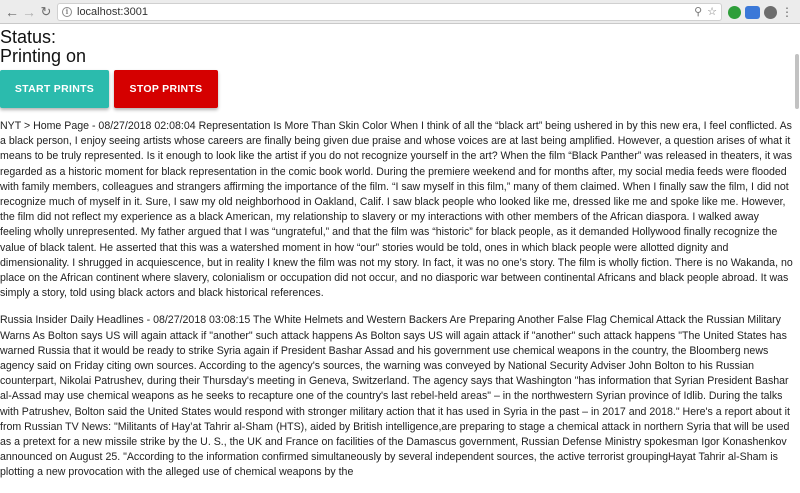  I want to click on url-text: localhost:3001, so click(112, 12).